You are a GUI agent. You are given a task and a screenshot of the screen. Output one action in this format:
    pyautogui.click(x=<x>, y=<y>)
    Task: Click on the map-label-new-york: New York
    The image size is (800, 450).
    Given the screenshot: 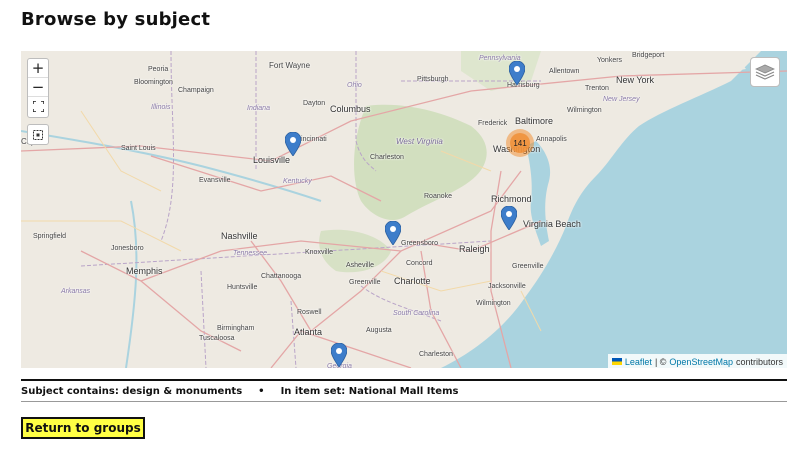 What is the action you would take?
    pyautogui.click(x=635, y=80)
    